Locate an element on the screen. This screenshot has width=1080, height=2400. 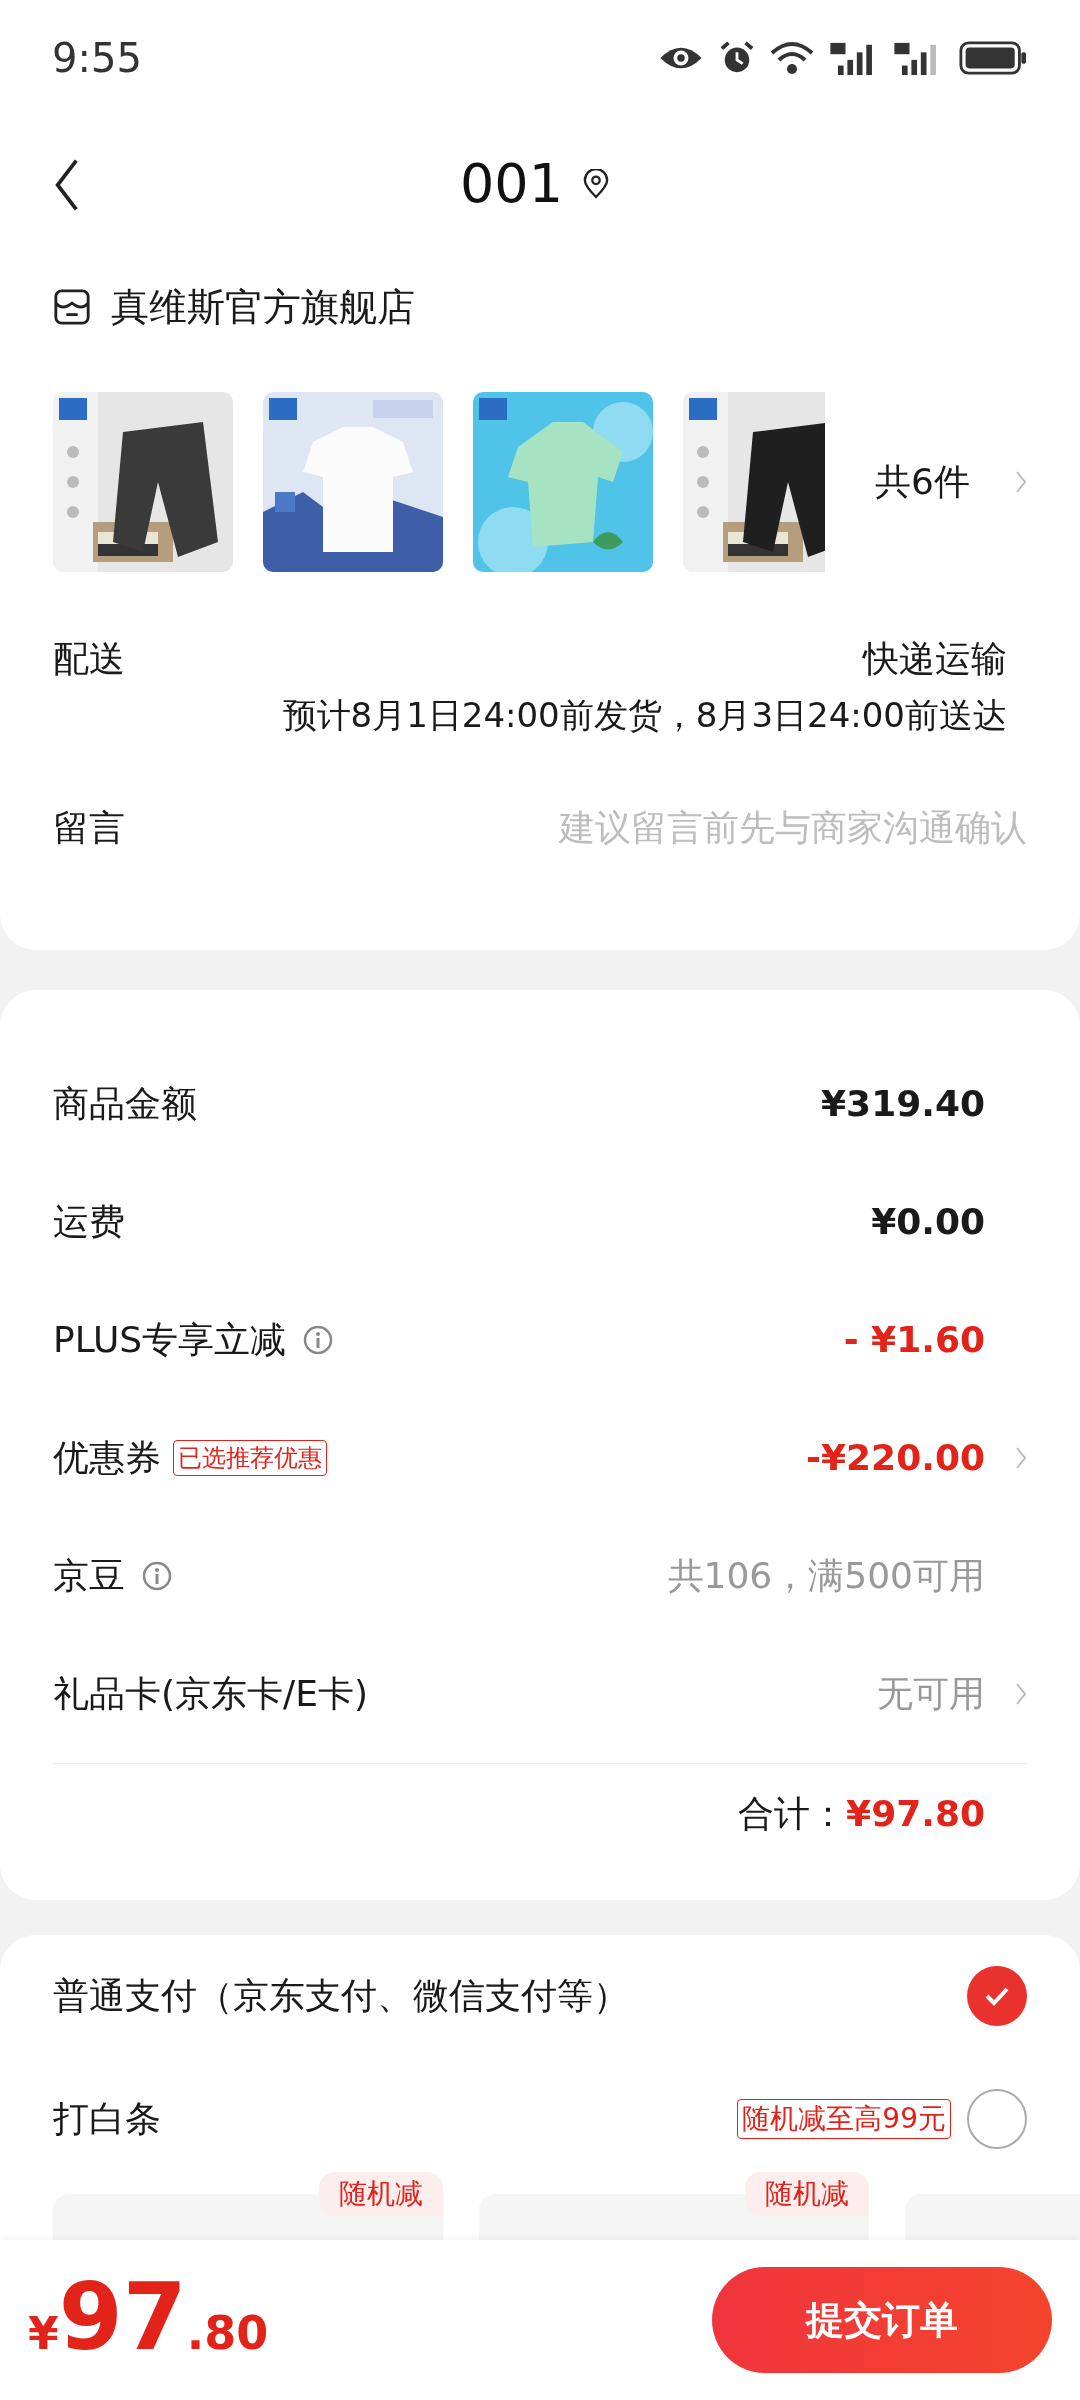
currency-symbol: ¥ is located at coordinates (43, 2334).